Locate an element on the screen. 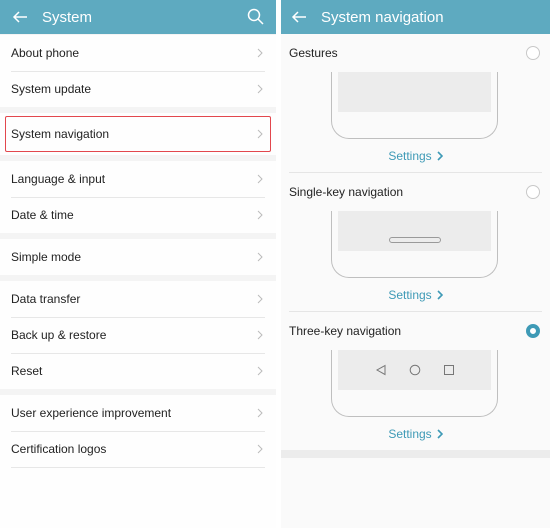 The image size is (550, 528). phone-preview-single-key is located at coordinates (414, 244).